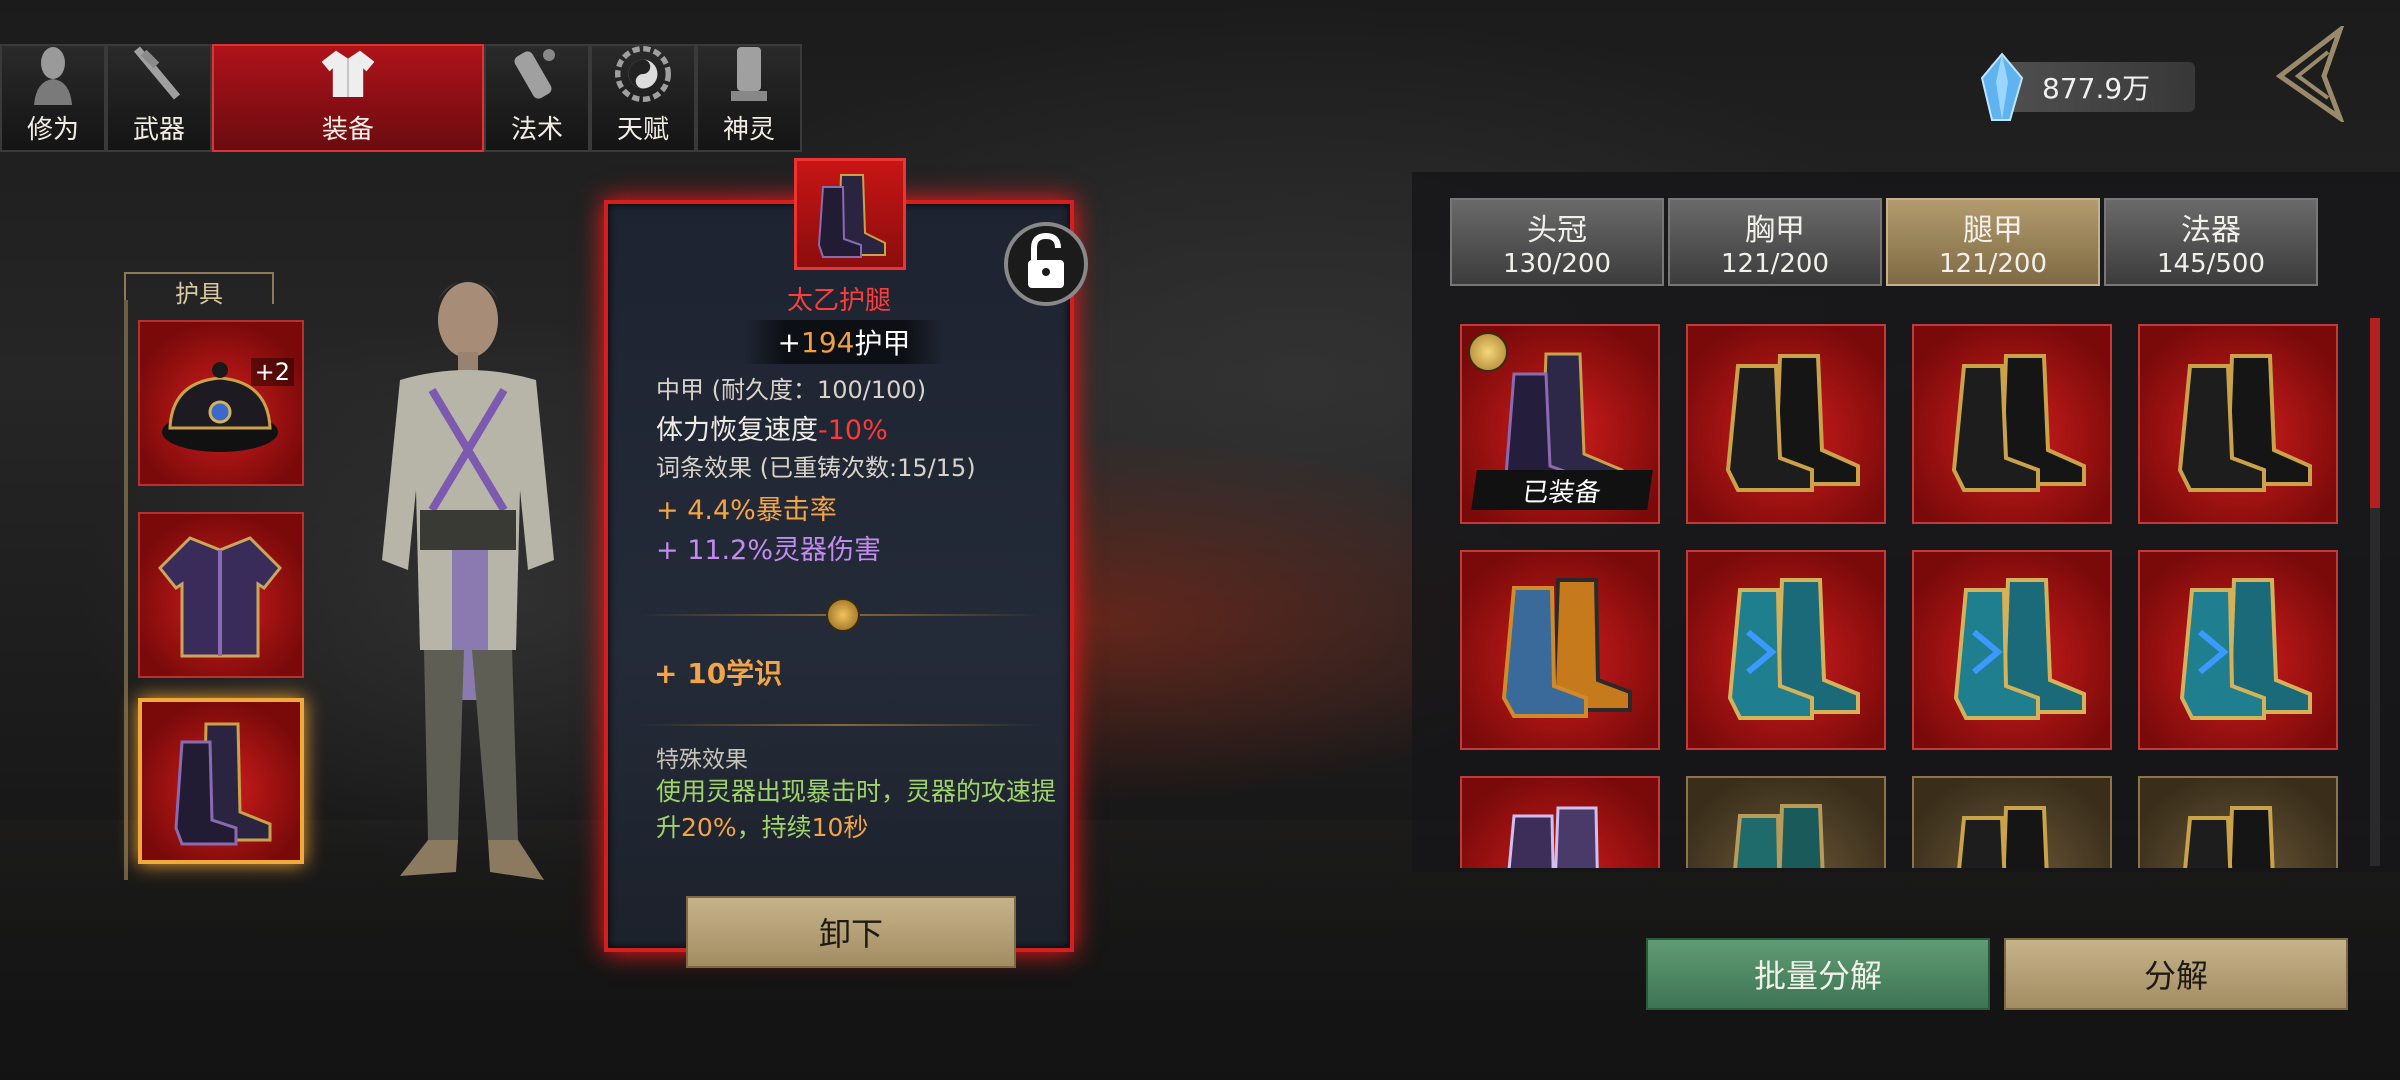  I want to click on category-tab-legs: 腿甲 121/200, so click(1993, 242).